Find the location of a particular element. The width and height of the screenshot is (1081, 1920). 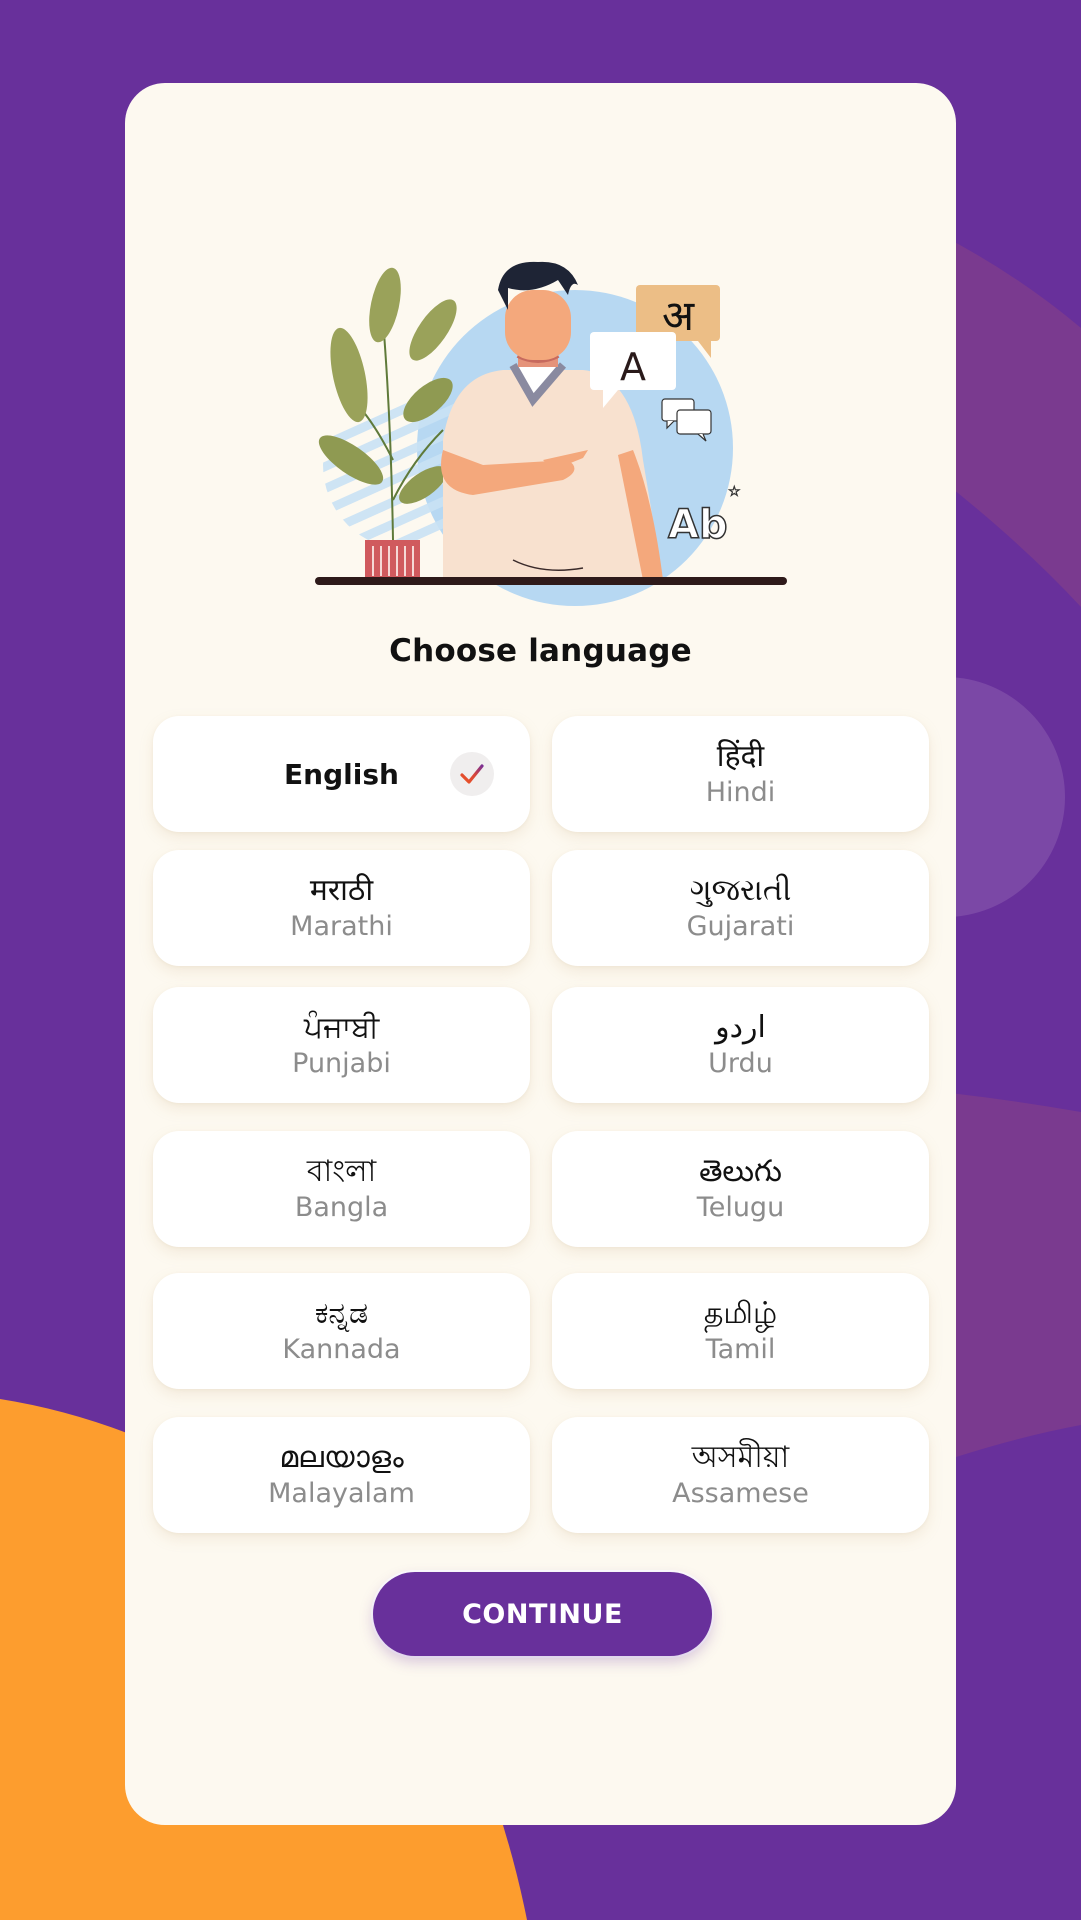

language-option-english: English is located at coordinates (341, 774).